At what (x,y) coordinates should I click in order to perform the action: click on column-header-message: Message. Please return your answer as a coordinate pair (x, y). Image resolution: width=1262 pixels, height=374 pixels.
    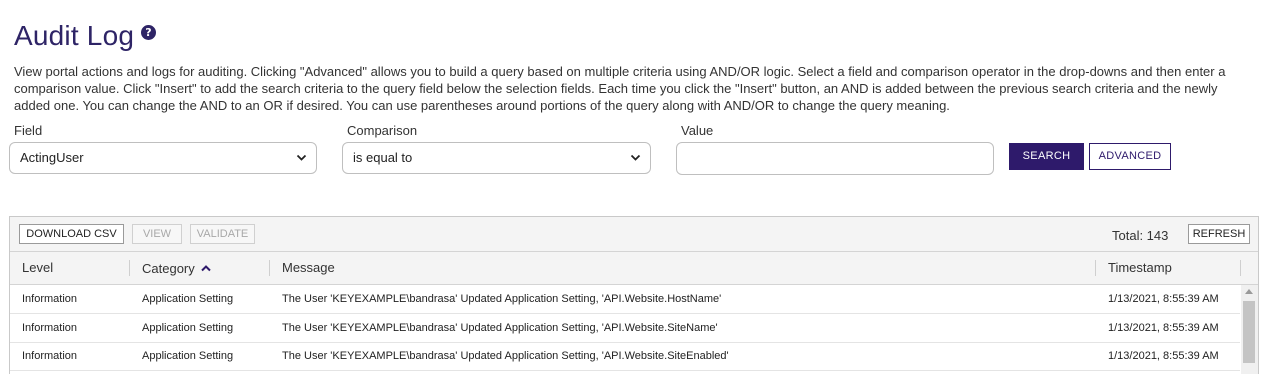
    Looking at the image, I should click on (308, 268).